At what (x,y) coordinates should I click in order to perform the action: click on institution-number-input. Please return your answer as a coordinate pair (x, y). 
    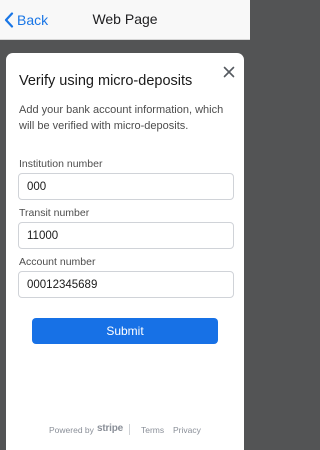
    Looking at the image, I should click on (126, 186).